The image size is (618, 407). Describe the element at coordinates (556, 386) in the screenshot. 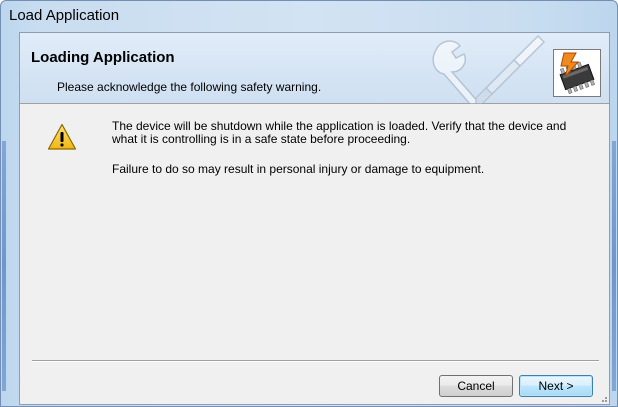

I see `next-button: Next >` at that location.